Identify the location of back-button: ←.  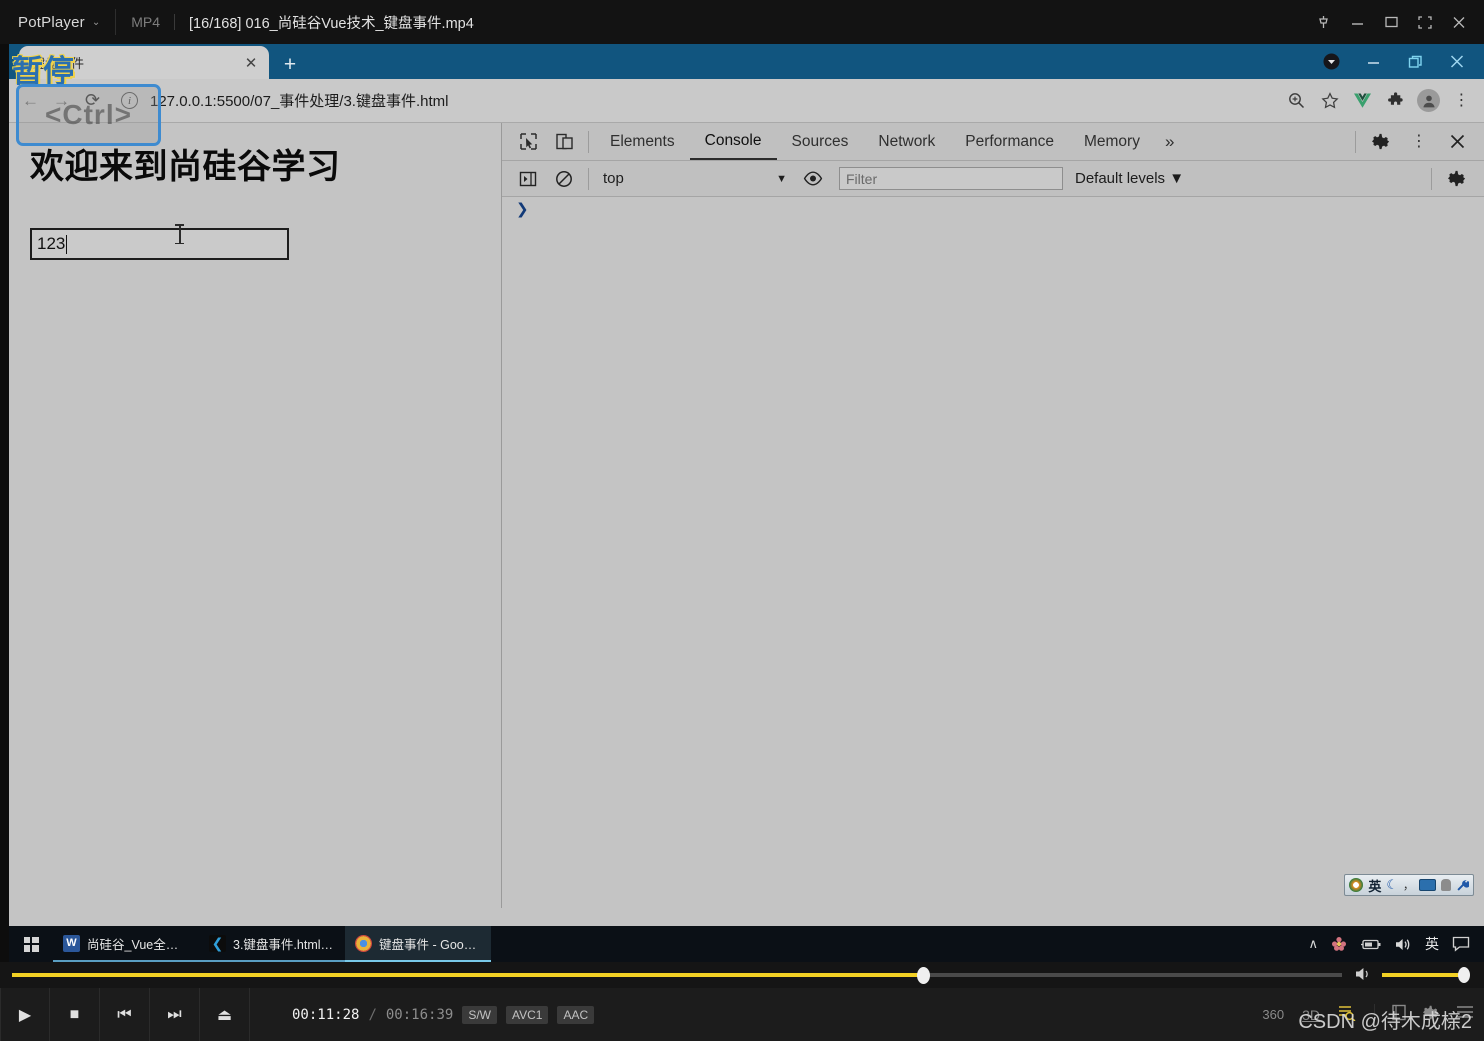
(30, 100).